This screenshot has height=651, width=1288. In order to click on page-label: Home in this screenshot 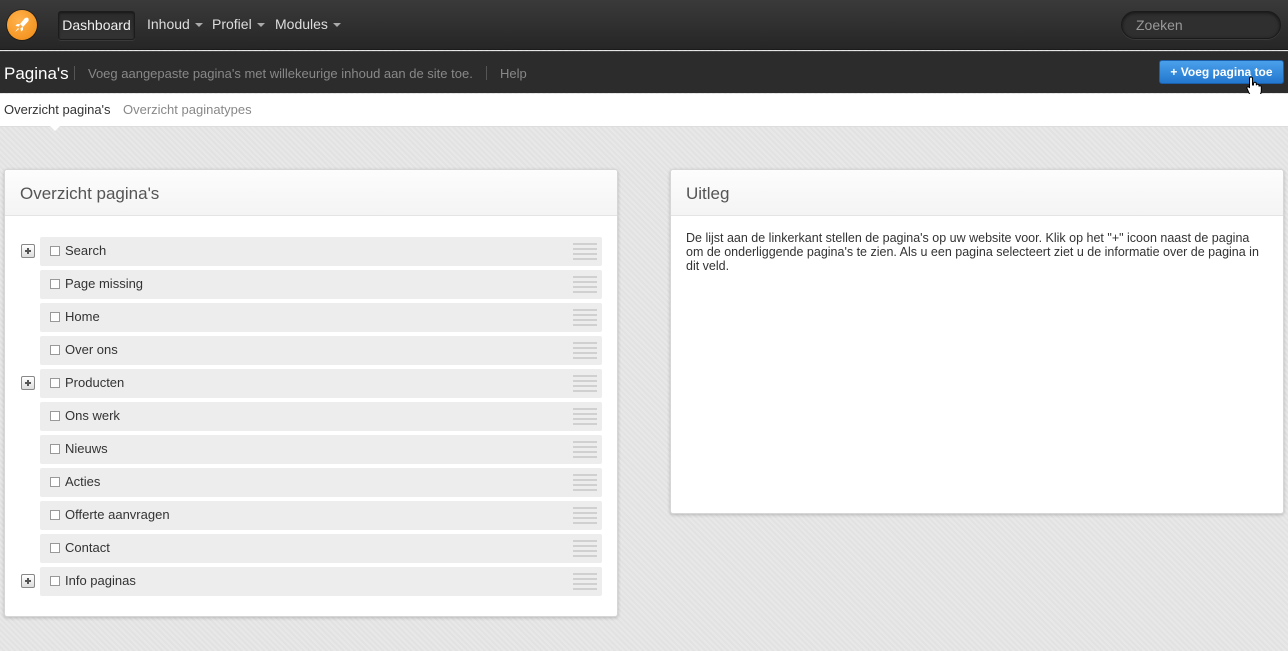, I will do `click(82, 316)`.